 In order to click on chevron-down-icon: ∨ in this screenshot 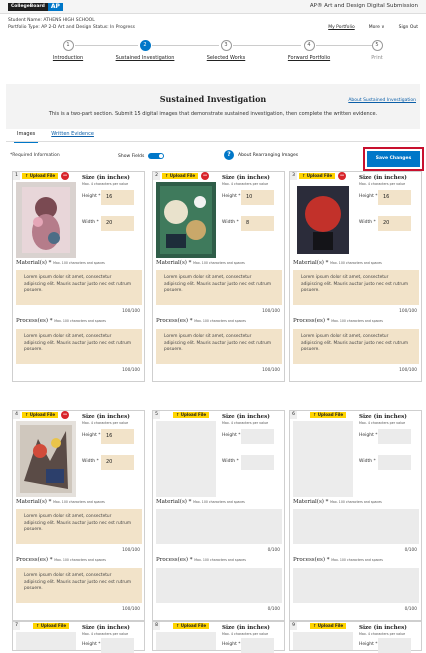, I will do `click(383, 27)`.